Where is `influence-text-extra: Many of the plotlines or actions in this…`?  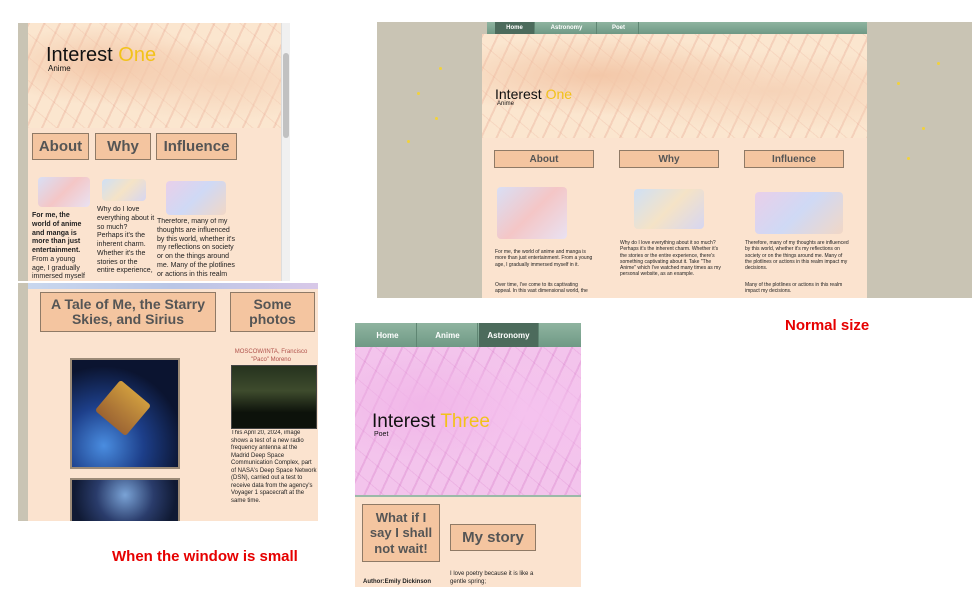 influence-text-extra: Many of the plotlines or actions in this… is located at coordinates (794, 288).